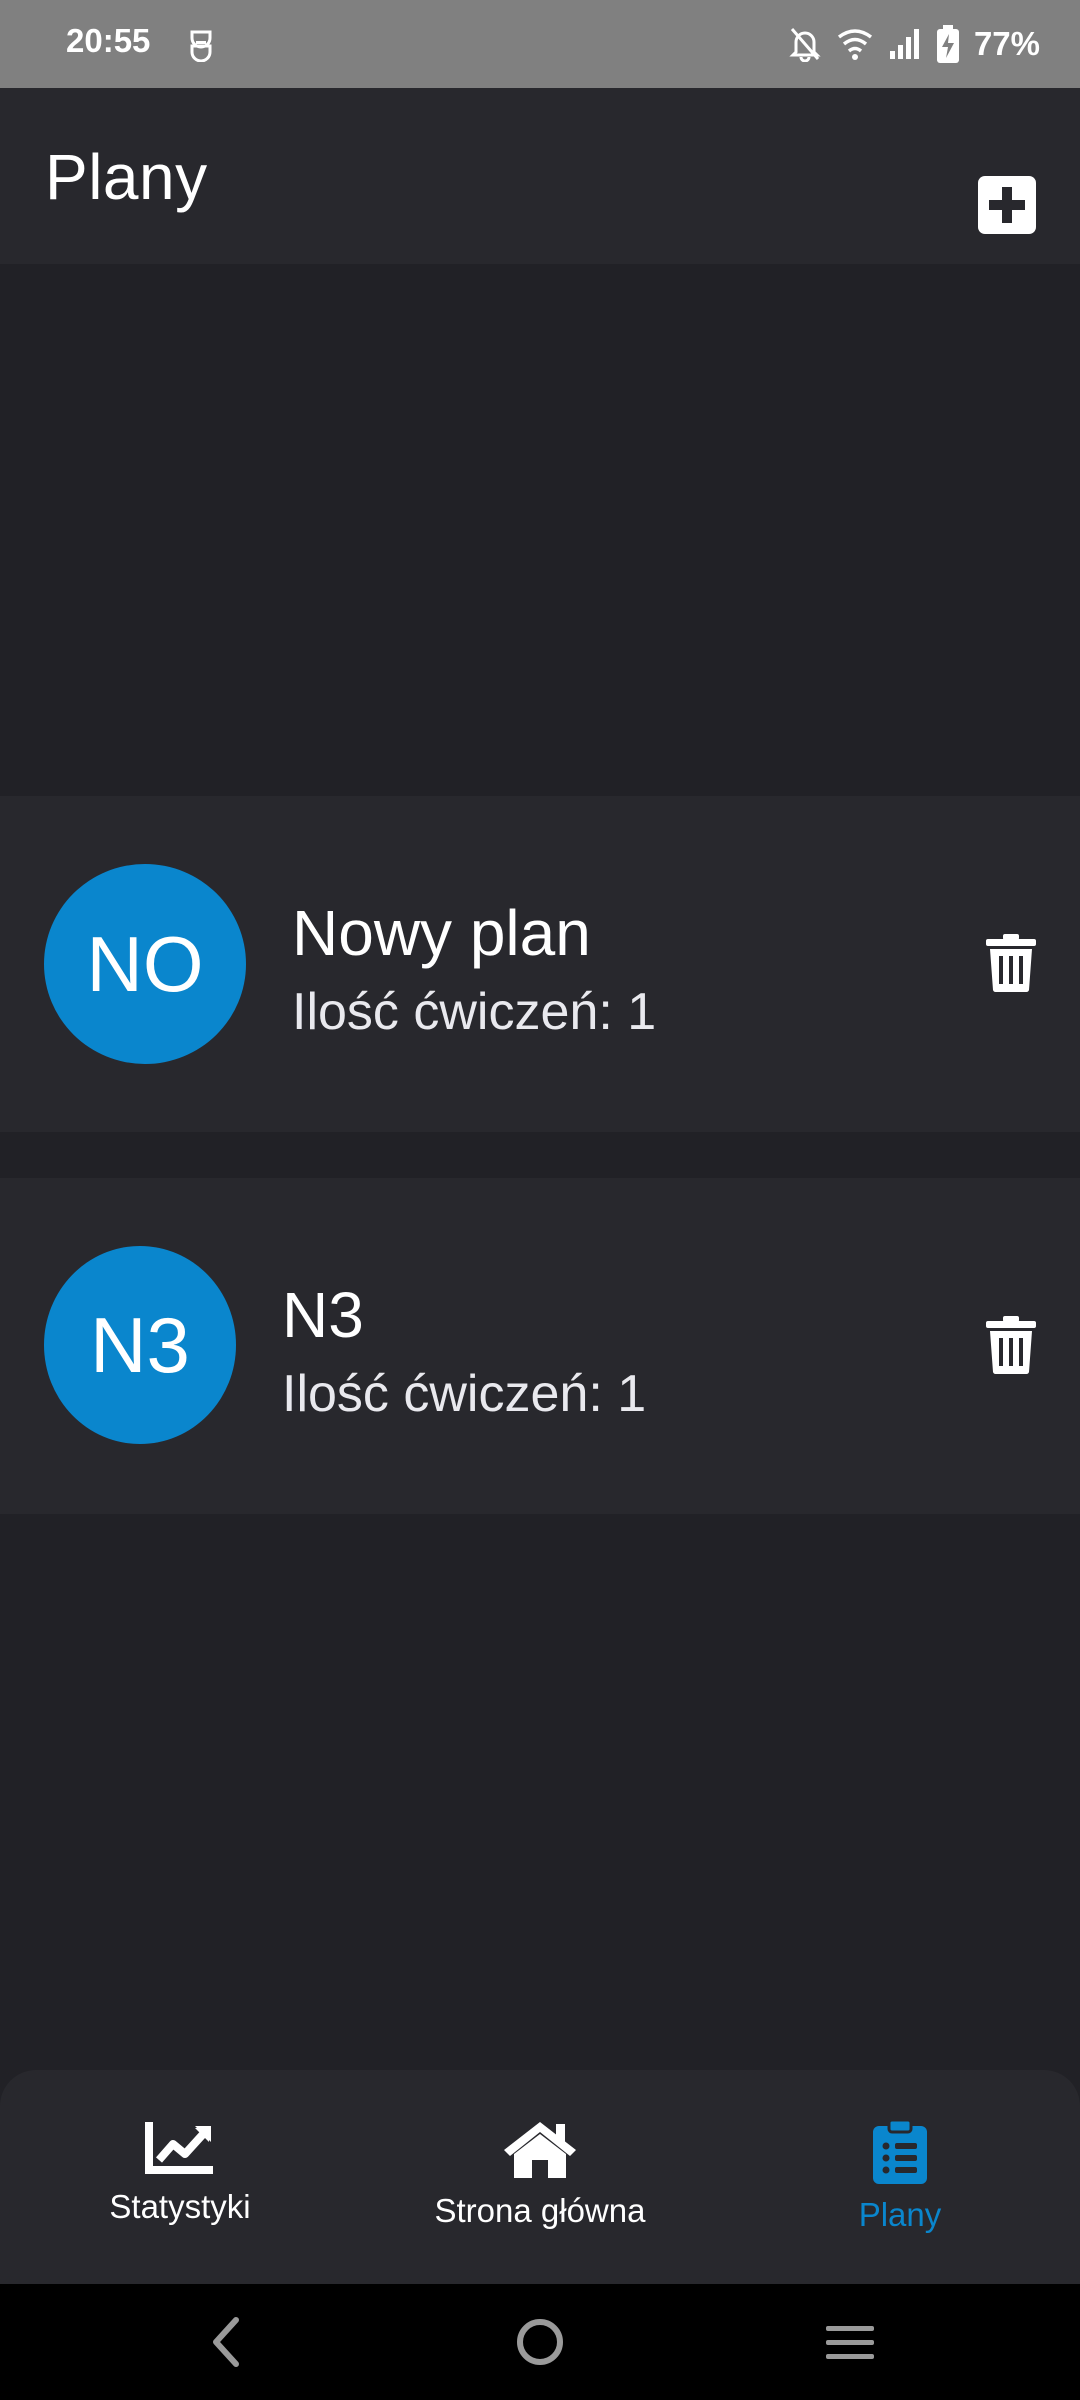 The height and width of the screenshot is (2400, 1080). I want to click on wifi-icon, so click(854, 44).